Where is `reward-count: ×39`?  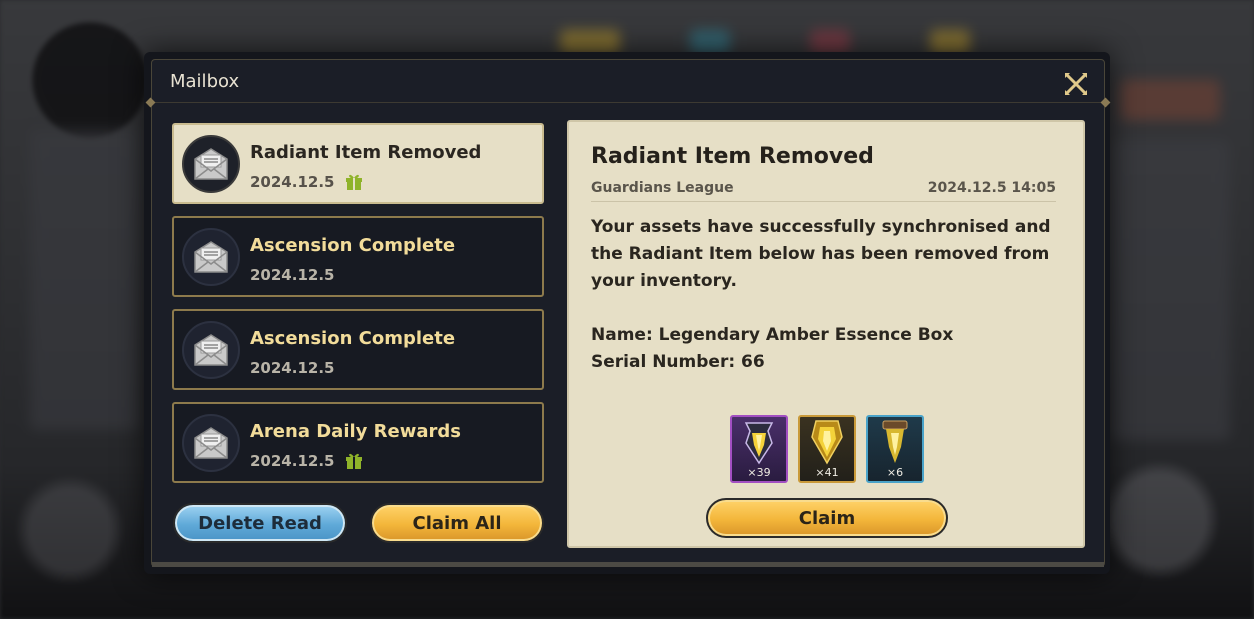 reward-count: ×39 is located at coordinates (759, 472).